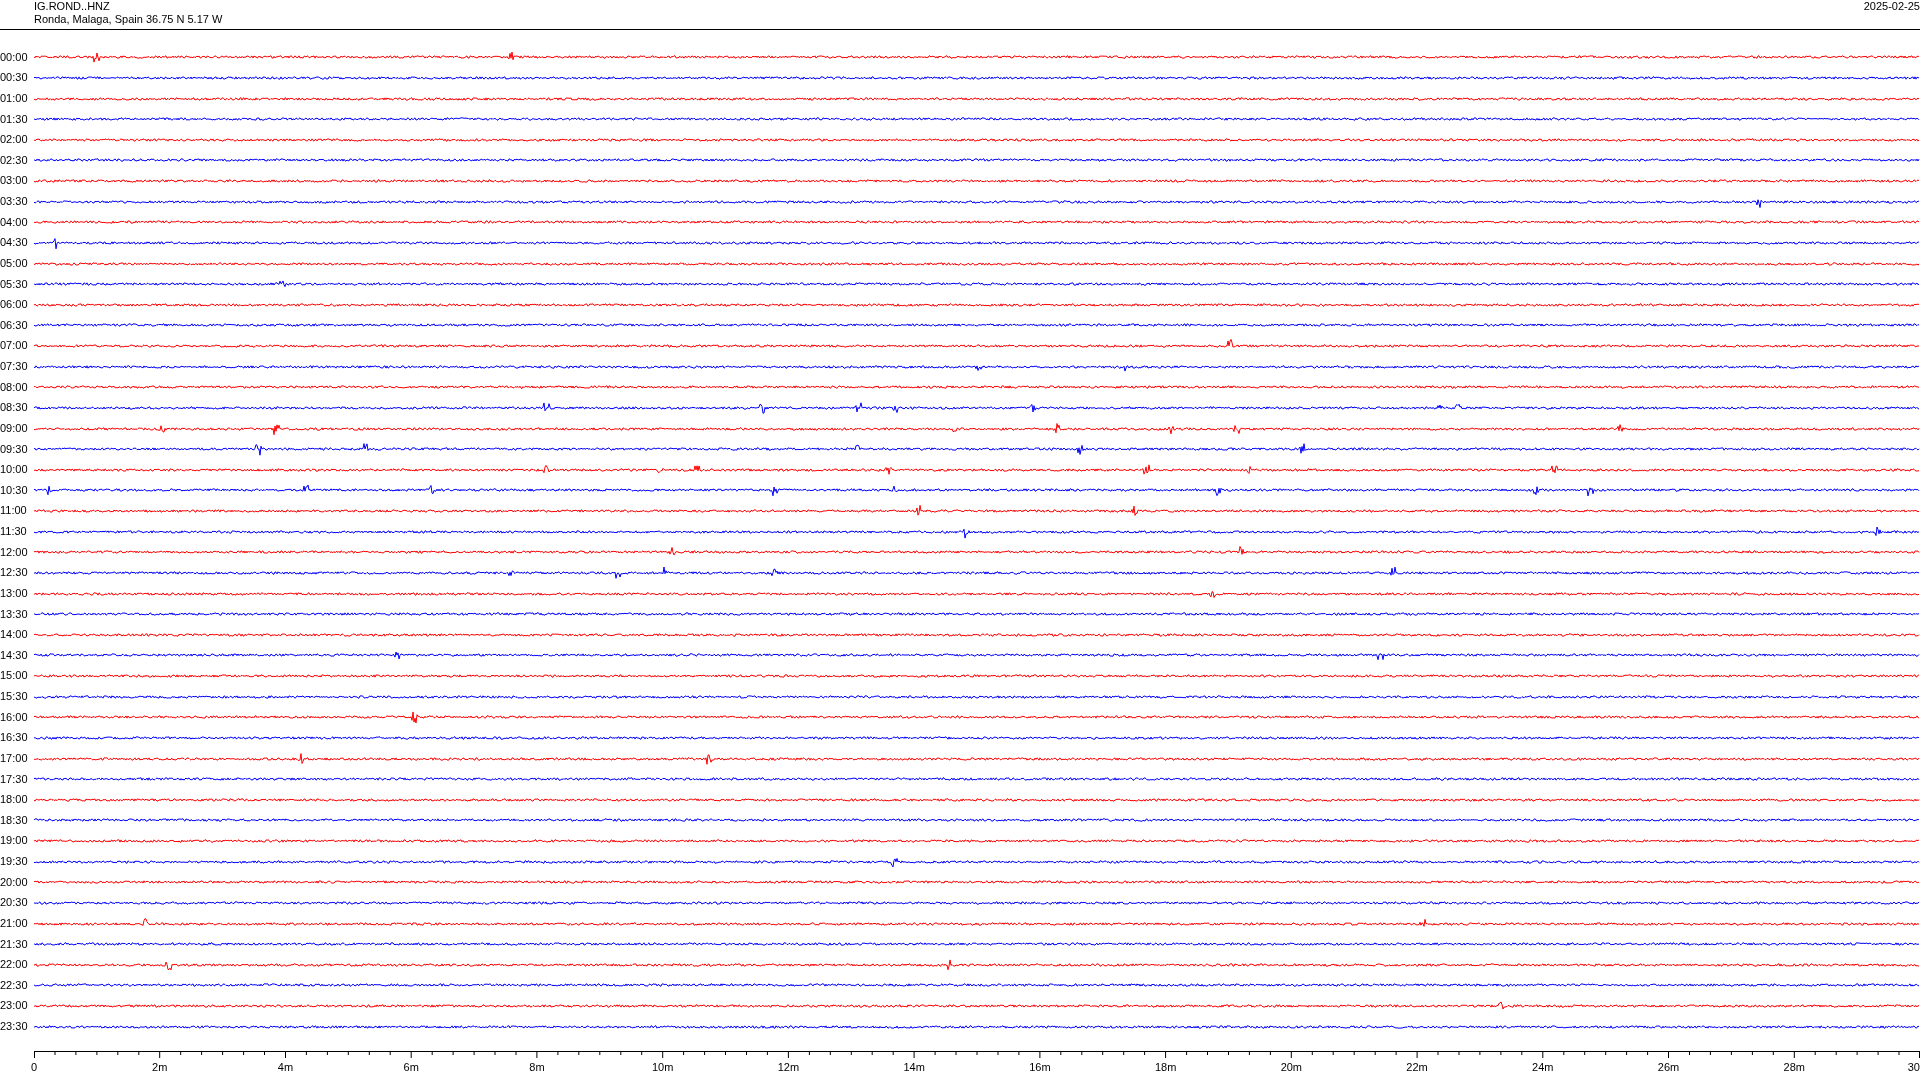  I want to click on time-label: 08:30, so click(14, 408).